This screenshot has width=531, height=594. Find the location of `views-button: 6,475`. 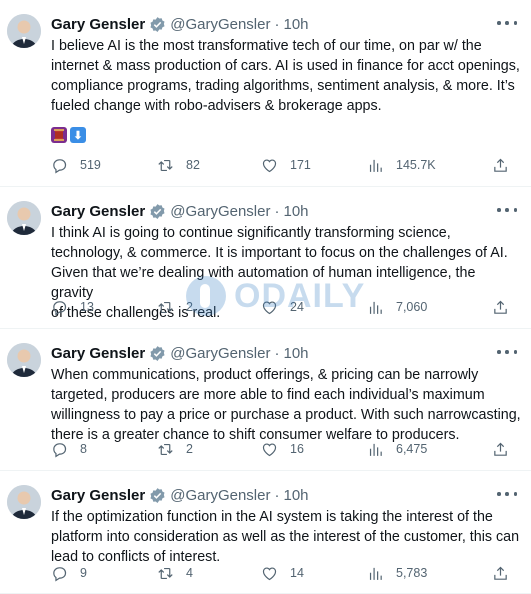

views-button: 6,475 is located at coordinates (397, 449).